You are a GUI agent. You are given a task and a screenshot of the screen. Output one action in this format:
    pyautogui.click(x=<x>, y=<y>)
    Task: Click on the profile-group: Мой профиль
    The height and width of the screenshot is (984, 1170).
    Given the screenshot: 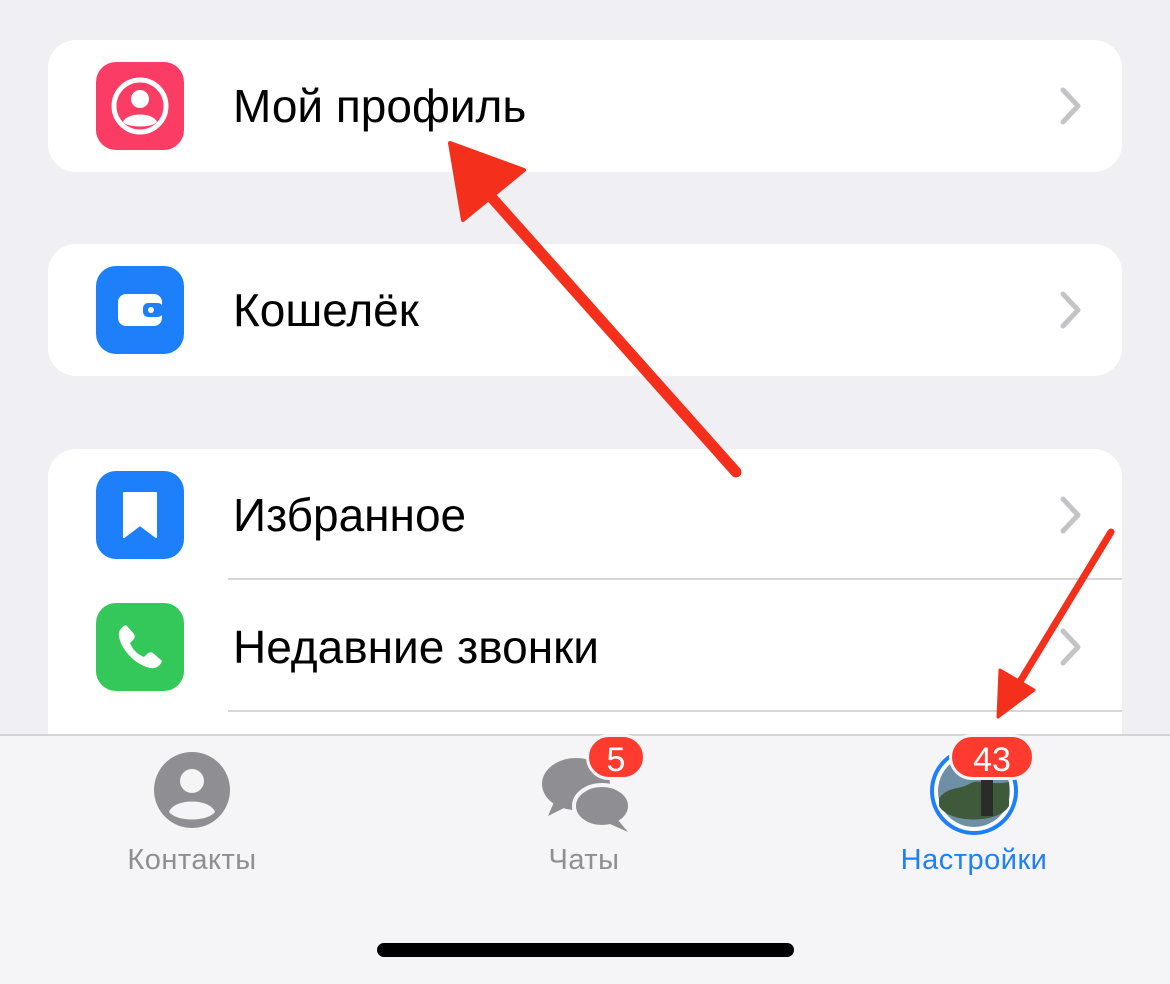 What is the action you would take?
    pyautogui.click(x=585, y=106)
    